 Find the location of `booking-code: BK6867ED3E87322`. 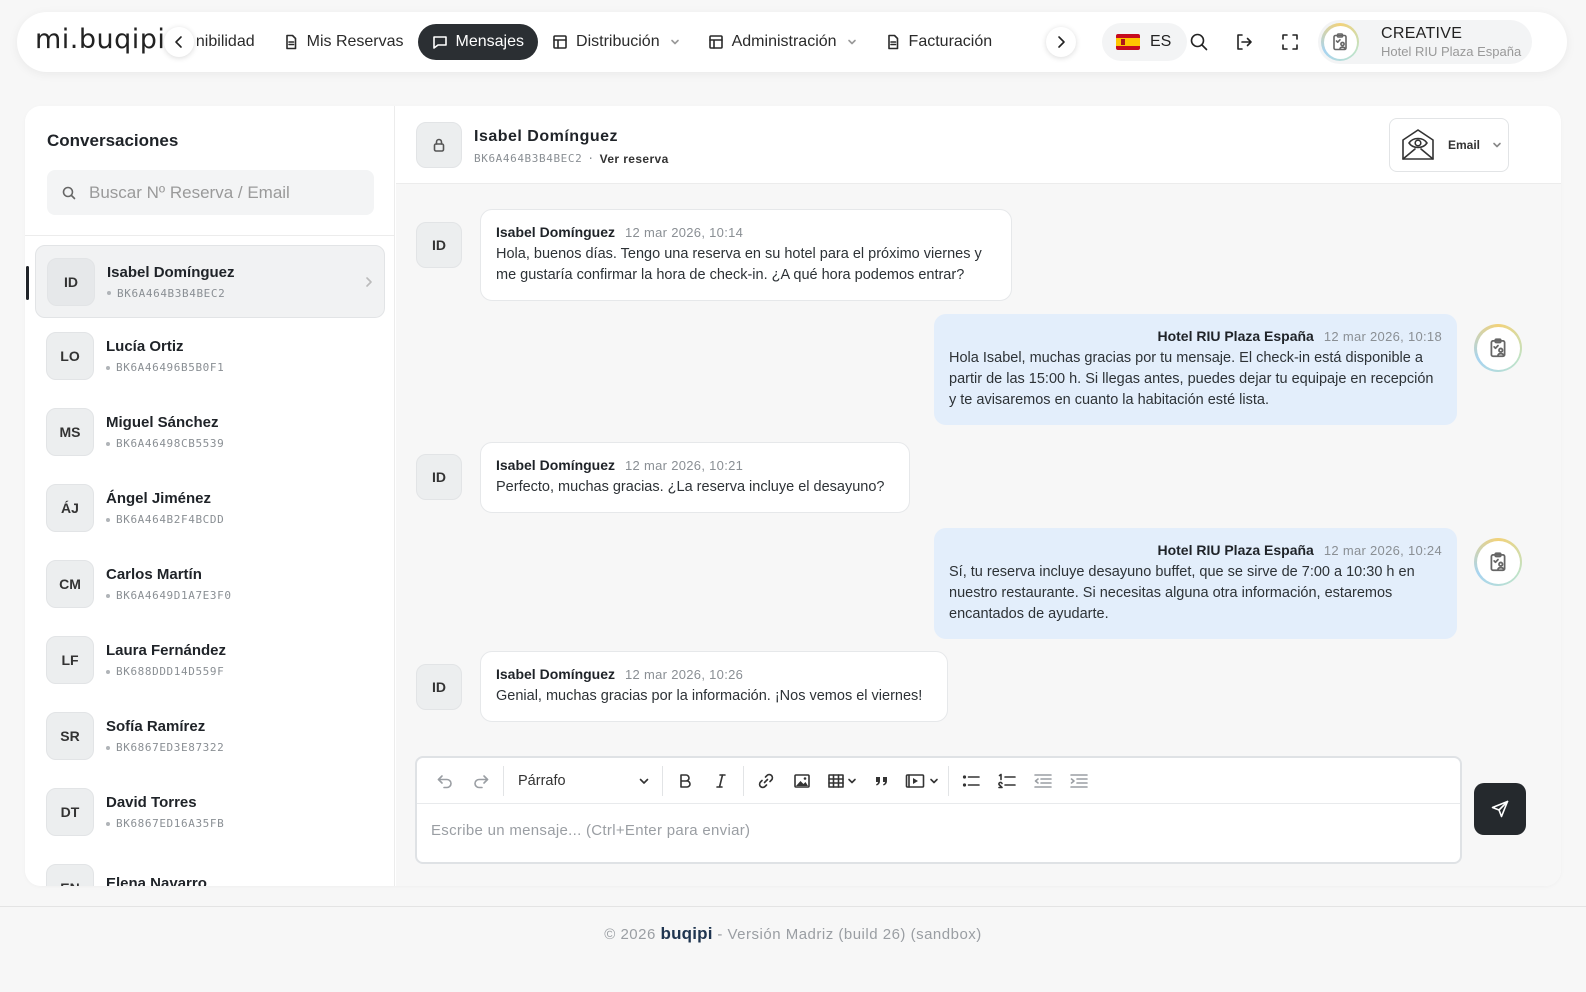

booking-code: BK6867ED3E87322 is located at coordinates (170, 747).